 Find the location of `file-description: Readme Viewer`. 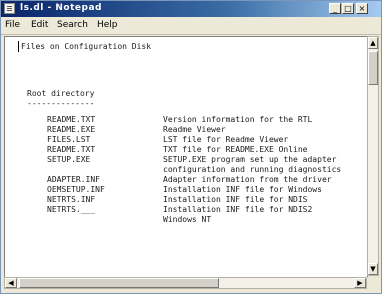

file-description: Readme Viewer is located at coordinates (194, 129).